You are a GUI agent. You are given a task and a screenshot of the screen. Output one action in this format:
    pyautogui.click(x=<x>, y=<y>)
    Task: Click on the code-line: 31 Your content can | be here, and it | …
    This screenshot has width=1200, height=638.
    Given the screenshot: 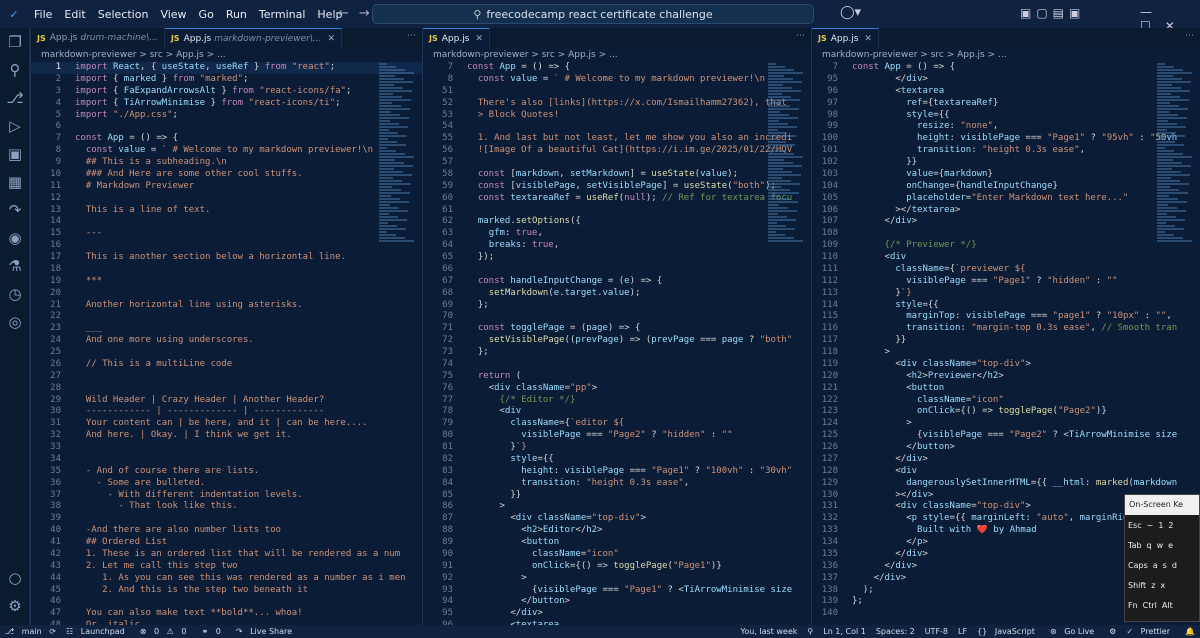 What is the action you would take?
    pyautogui.click(x=226, y=424)
    